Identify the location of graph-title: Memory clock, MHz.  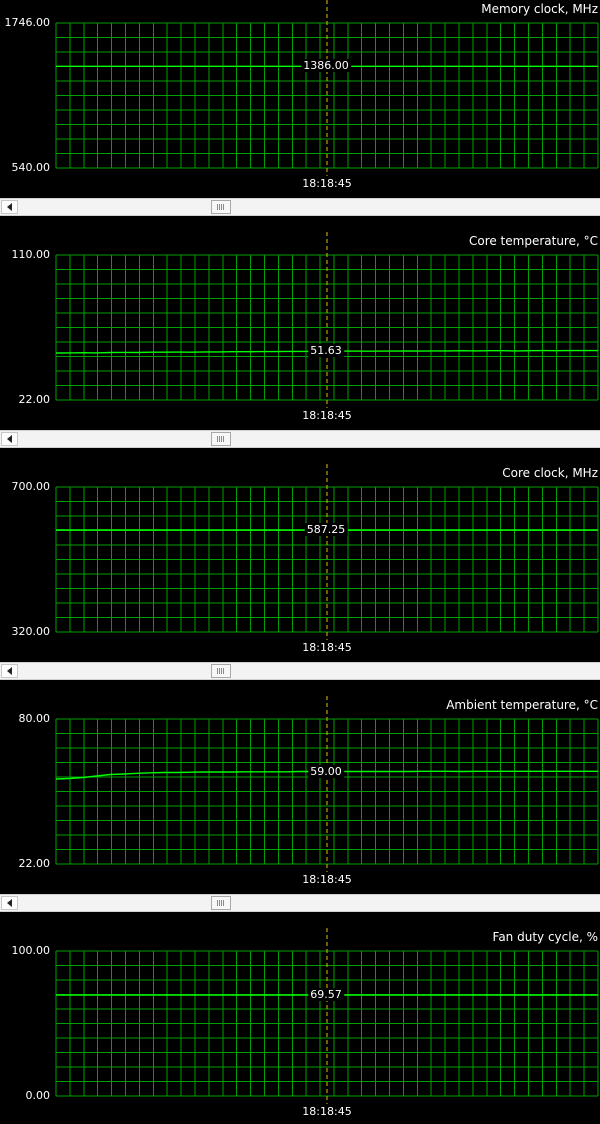
(539, 9).